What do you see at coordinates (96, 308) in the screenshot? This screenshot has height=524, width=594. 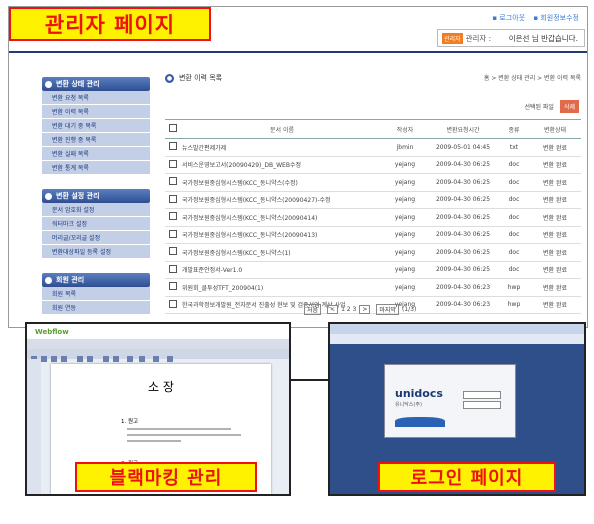 I see `sidebar-item: 회원 연동` at bounding box center [96, 308].